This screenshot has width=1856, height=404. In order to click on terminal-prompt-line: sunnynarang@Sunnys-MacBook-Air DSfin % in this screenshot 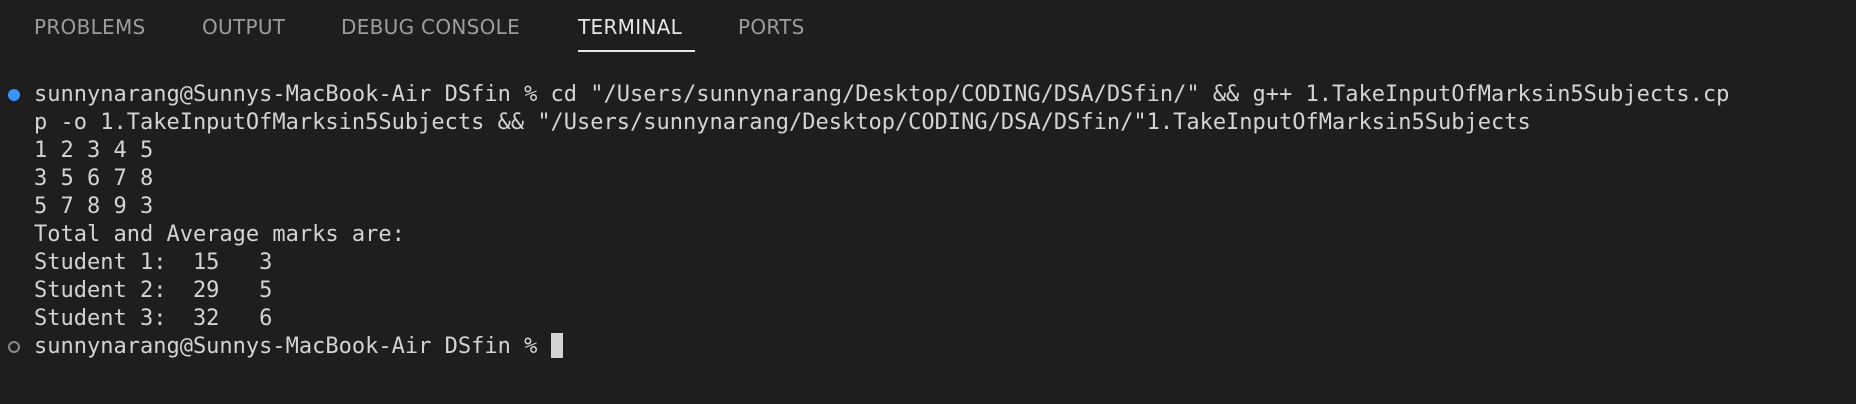, I will do `click(299, 347)`.